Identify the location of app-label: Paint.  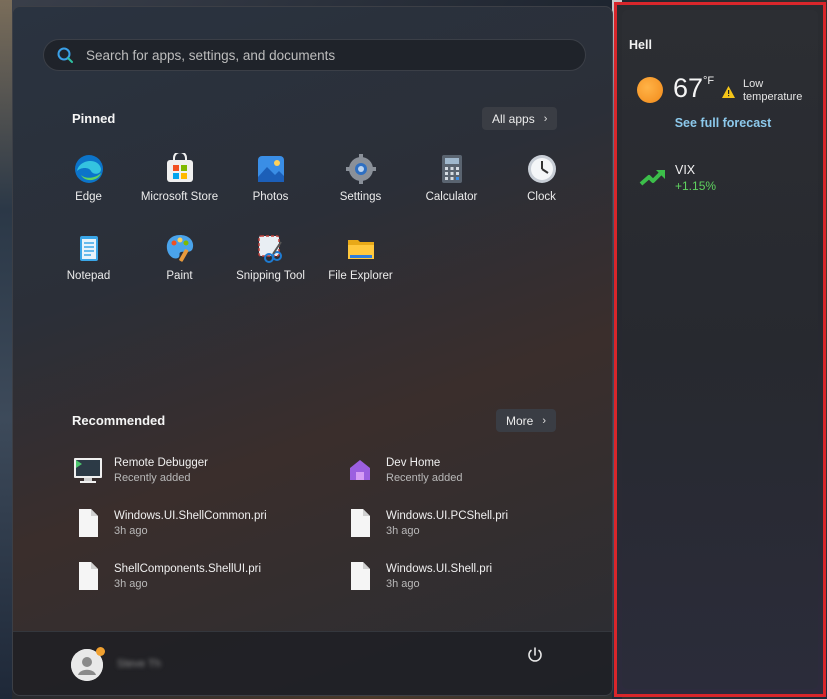
(179, 276).